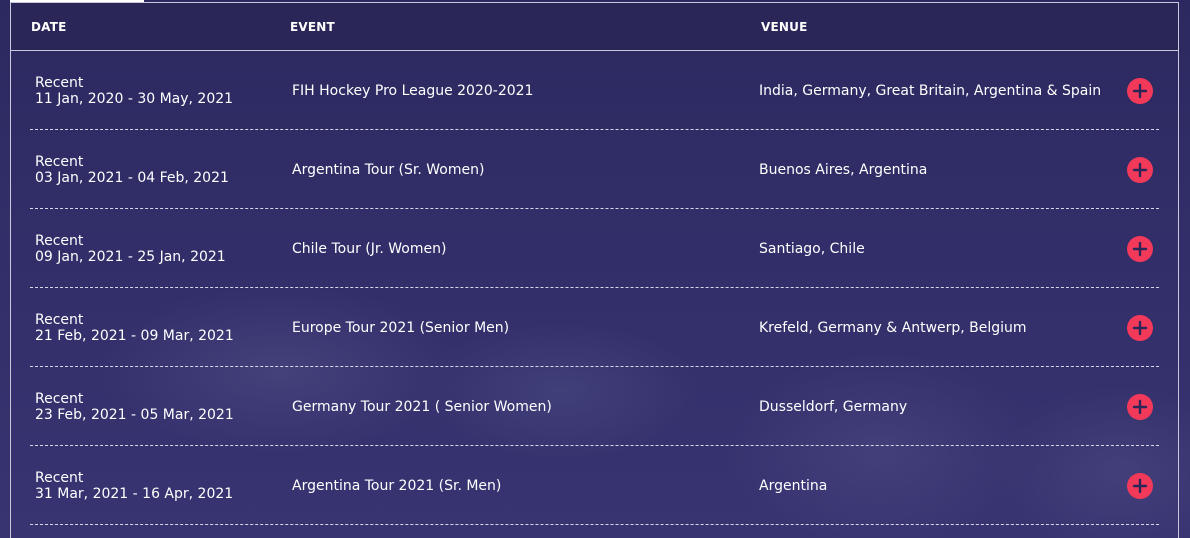 The width and height of the screenshot is (1190, 538). What do you see at coordinates (134, 415) in the screenshot?
I see `date-range: 23 Feb, 2021 - 05 Mar, 2021` at bounding box center [134, 415].